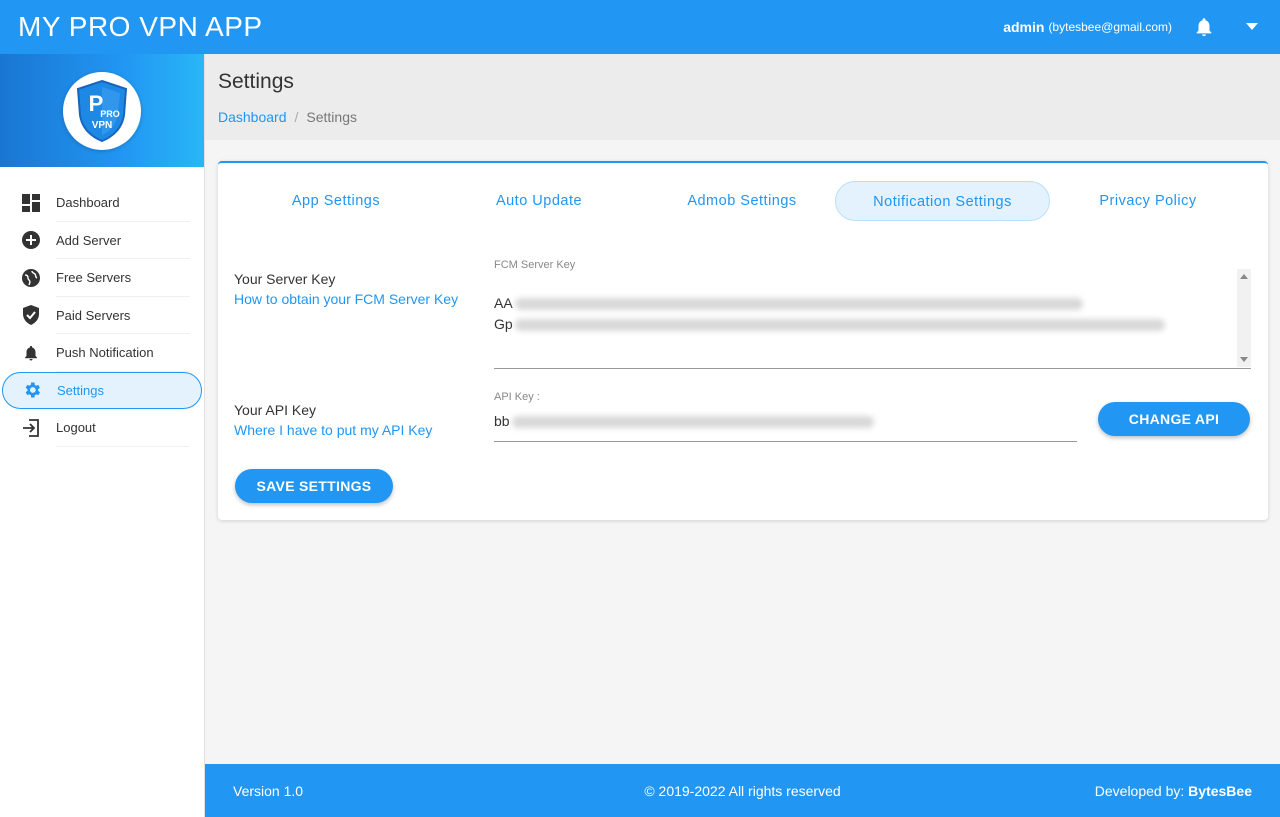  What do you see at coordinates (275, 410) in the screenshot?
I see `api-key-label: Your API Key` at bounding box center [275, 410].